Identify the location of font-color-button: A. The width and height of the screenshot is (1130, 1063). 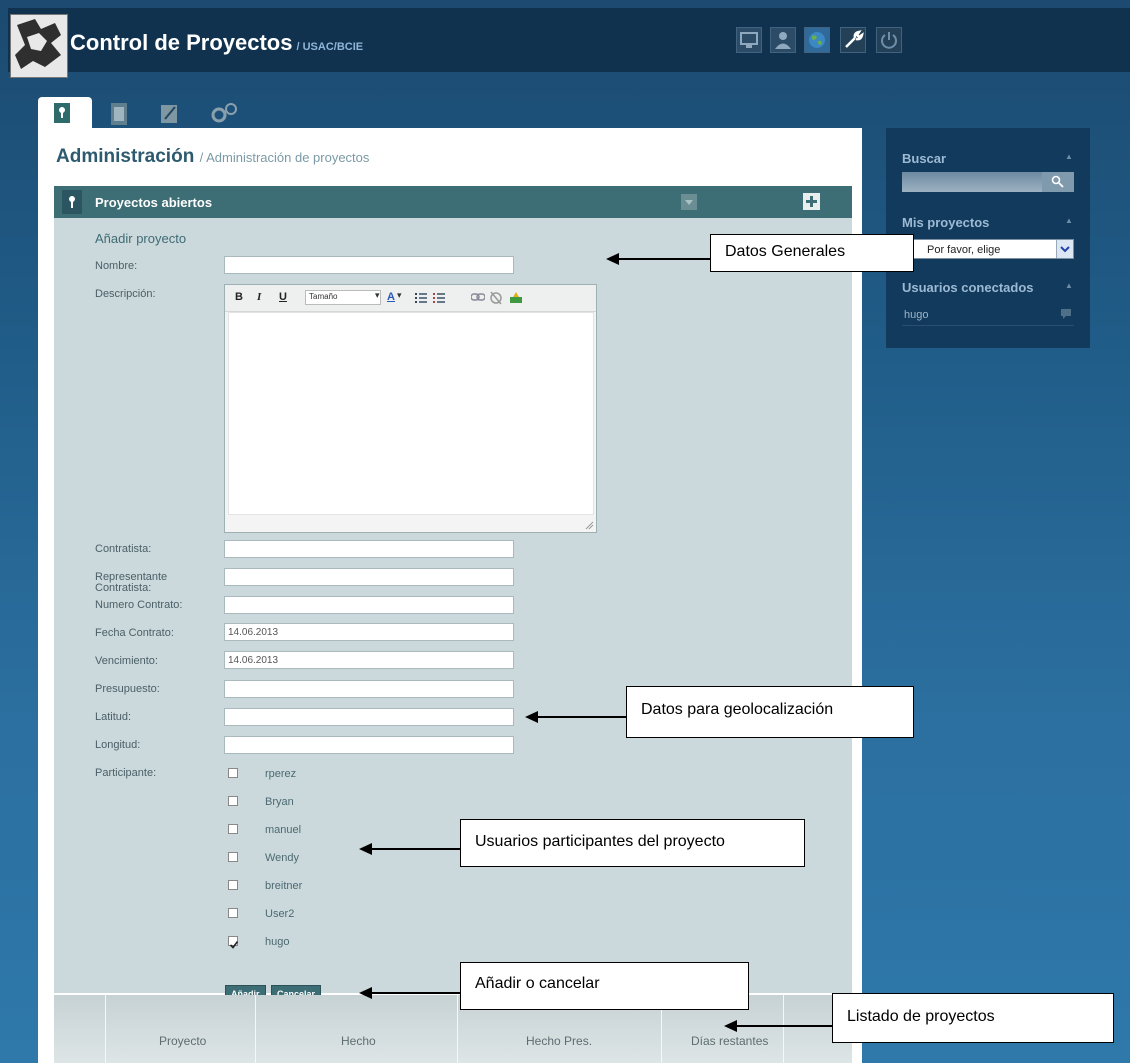
(391, 297).